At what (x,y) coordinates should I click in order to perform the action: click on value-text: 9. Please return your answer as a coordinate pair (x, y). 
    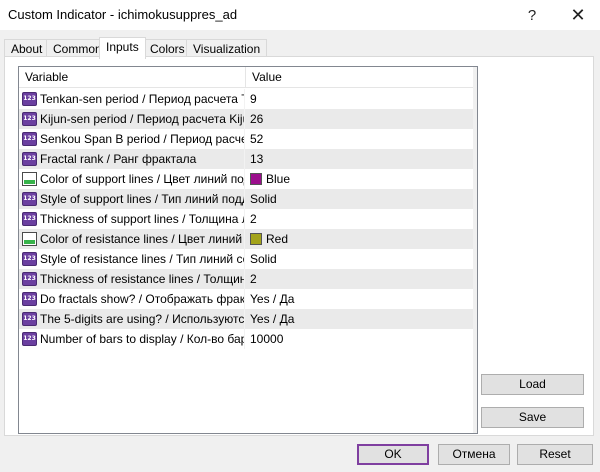
    Looking at the image, I should click on (253, 99).